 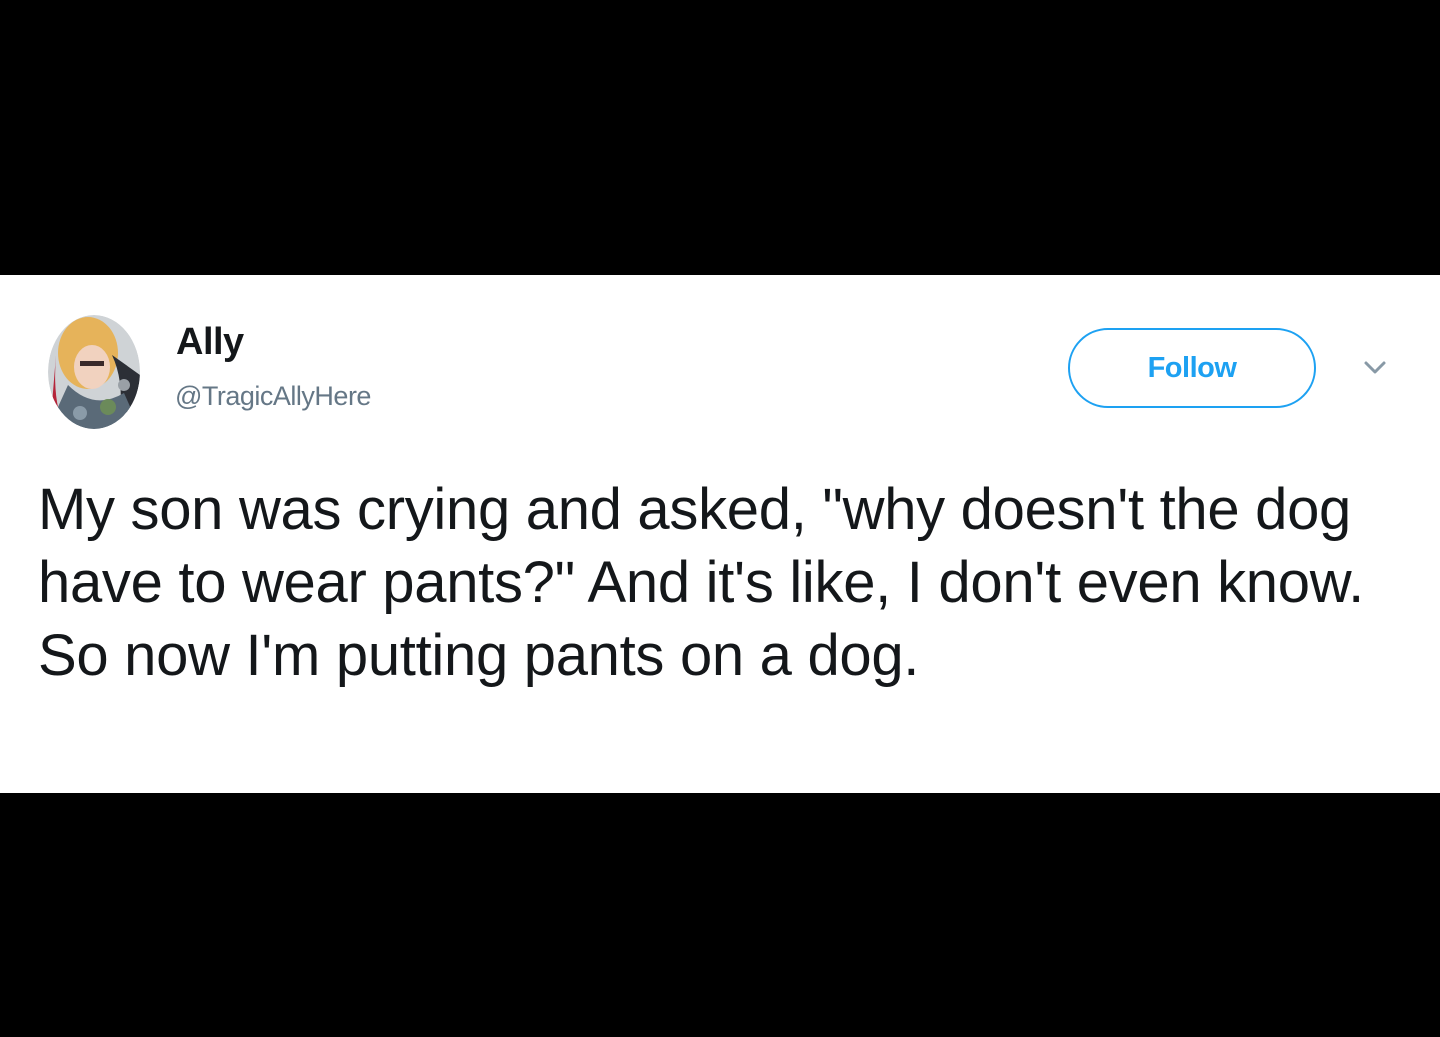 What do you see at coordinates (1375, 368) in the screenshot?
I see `chevron-down-icon` at bounding box center [1375, 368].